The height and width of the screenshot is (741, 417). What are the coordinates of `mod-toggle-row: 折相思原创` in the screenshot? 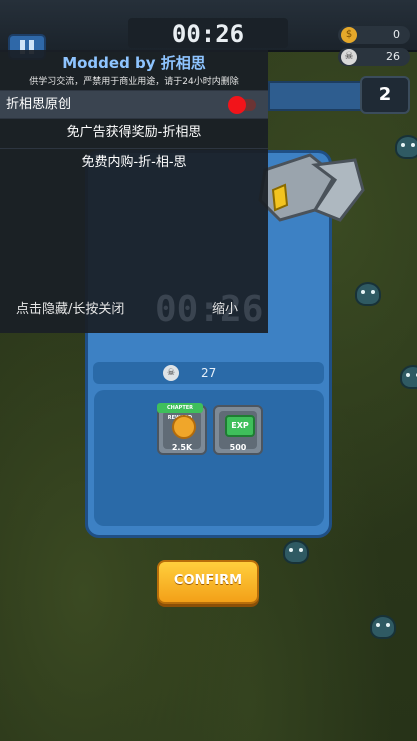 It's located at (134, 104).